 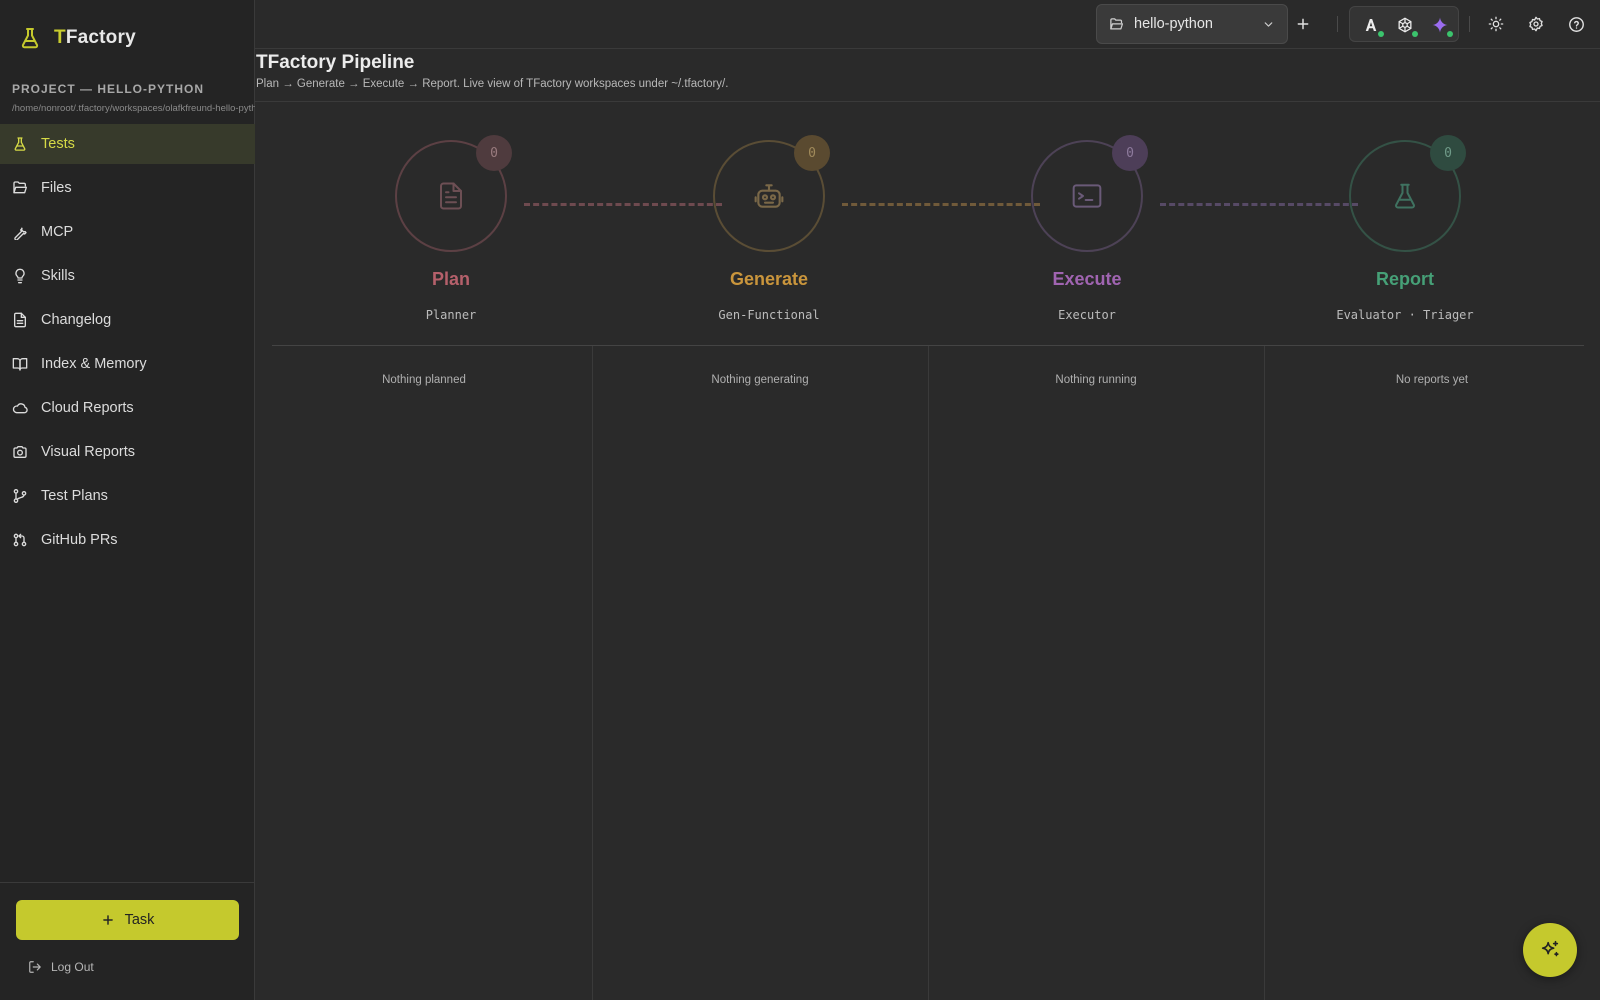 I want to click on git-branch-icon, so click(x=20, y=496).